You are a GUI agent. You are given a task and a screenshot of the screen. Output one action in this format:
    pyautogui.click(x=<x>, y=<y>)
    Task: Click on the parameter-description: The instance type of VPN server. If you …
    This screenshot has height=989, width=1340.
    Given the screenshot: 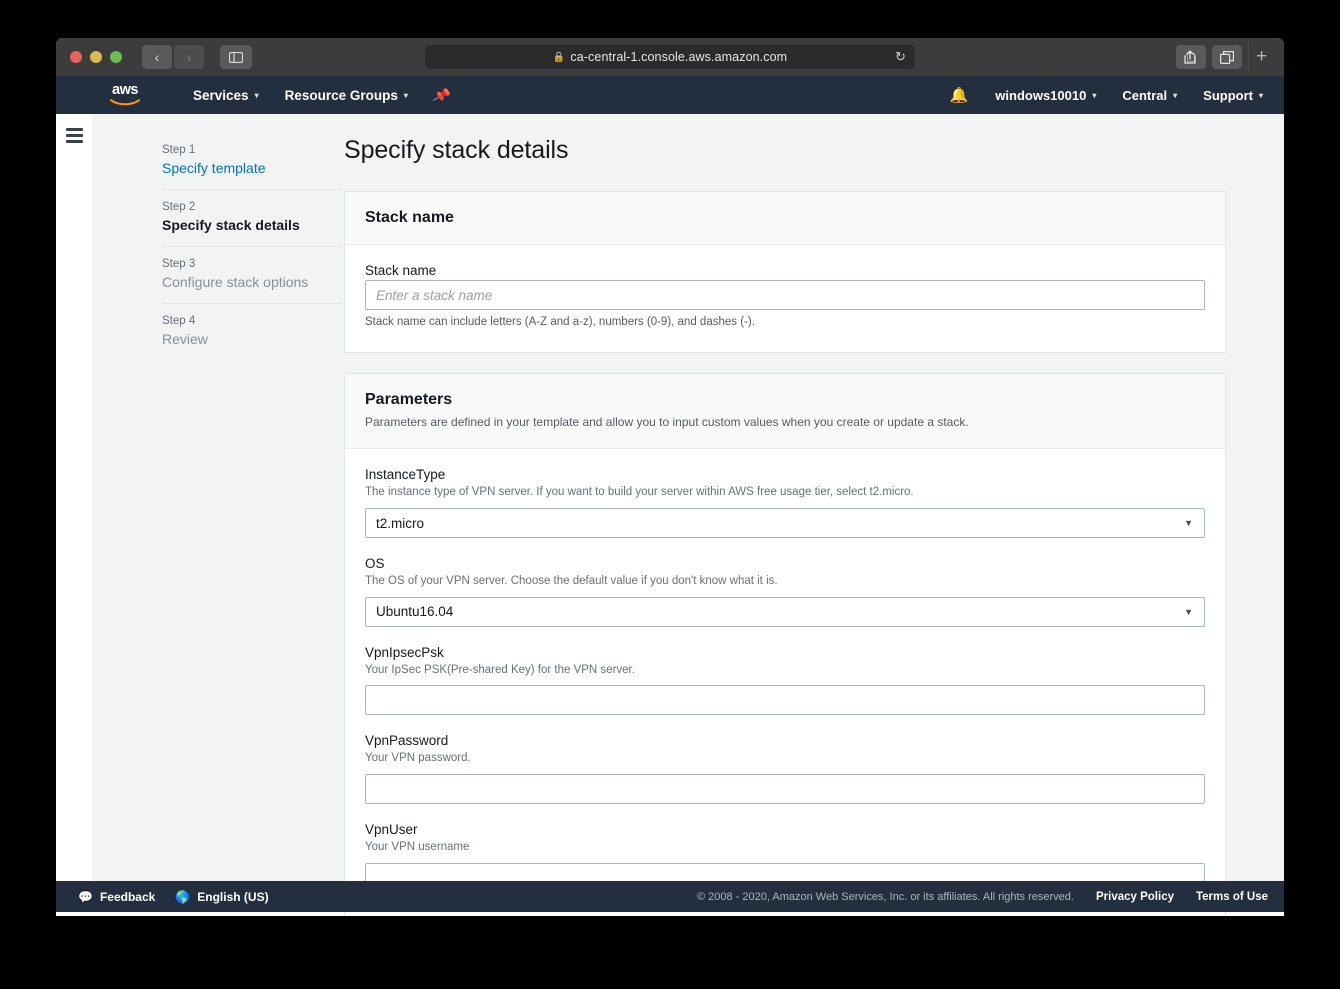 What is the action you would take?
    pyautogui.click(x=639, y=492)
    